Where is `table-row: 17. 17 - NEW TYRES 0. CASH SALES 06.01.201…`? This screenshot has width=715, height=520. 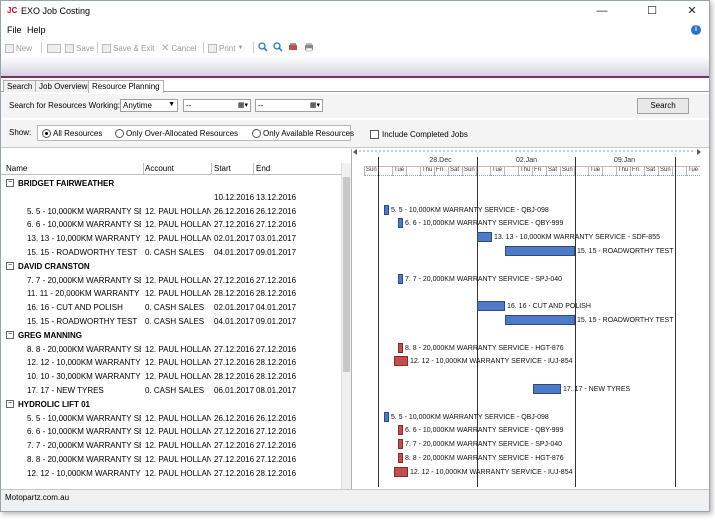
table-row: 17. 17 - NEW TYRES 0. CASH SALES 06.01.201… is located at coordinates (171, 390).